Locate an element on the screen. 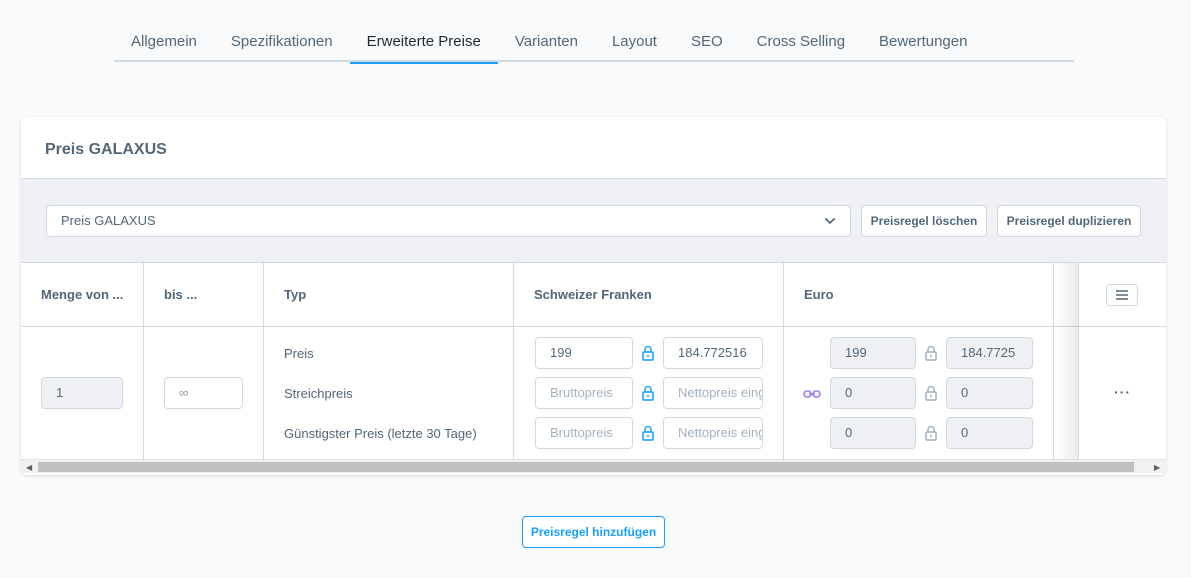  menu-icon is located at coordinates (1122, 295).